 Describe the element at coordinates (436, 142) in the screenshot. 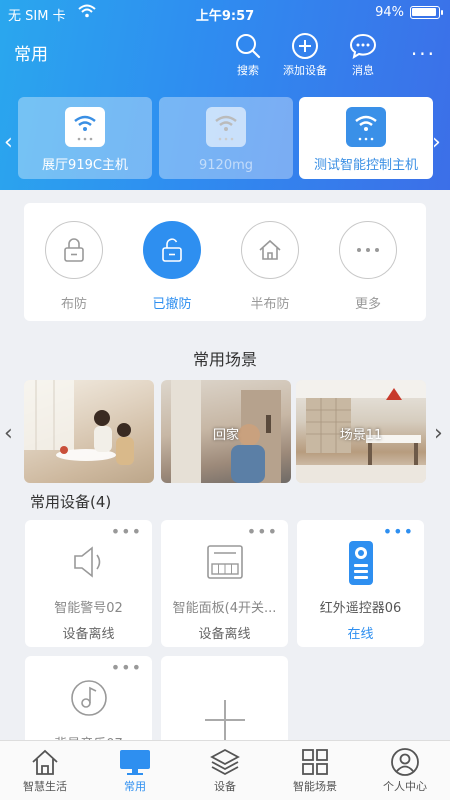

I see `host-next-arrow: ›` at that location.